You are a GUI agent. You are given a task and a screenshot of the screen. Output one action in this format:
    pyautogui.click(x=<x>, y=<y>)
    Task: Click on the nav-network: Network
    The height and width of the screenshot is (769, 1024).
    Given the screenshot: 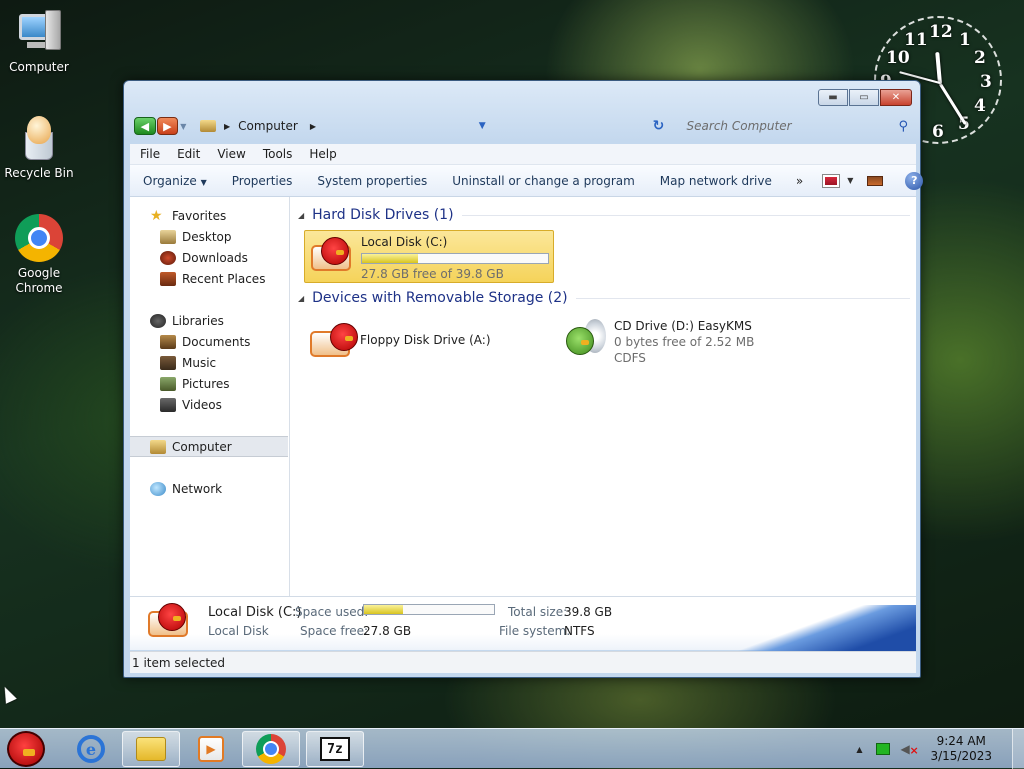 What is the action you would take?
    pyautogui.click(x=209, y=488)
    